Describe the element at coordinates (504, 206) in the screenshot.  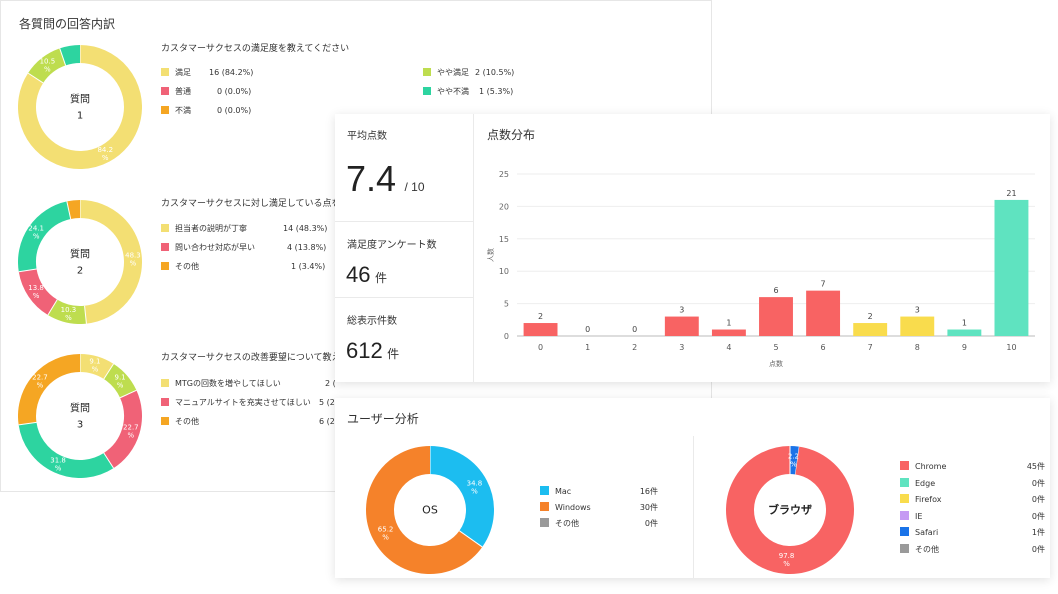
I see `y-tick-label: 20` at that location.